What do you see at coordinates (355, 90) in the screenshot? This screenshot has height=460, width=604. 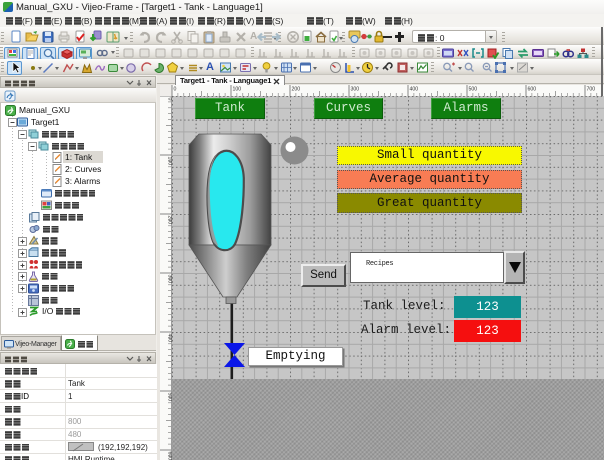 I see `svg-text: 300` at bounding box center [355, 90].